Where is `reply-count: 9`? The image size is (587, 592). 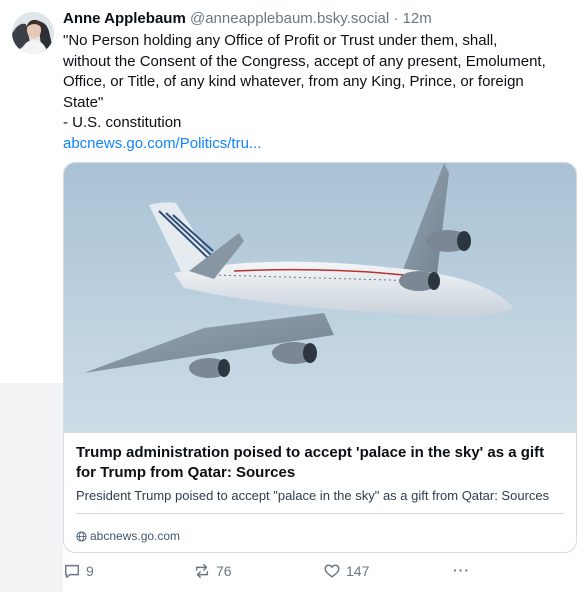 reply-count: 9 is located at coordinates (90, 571).